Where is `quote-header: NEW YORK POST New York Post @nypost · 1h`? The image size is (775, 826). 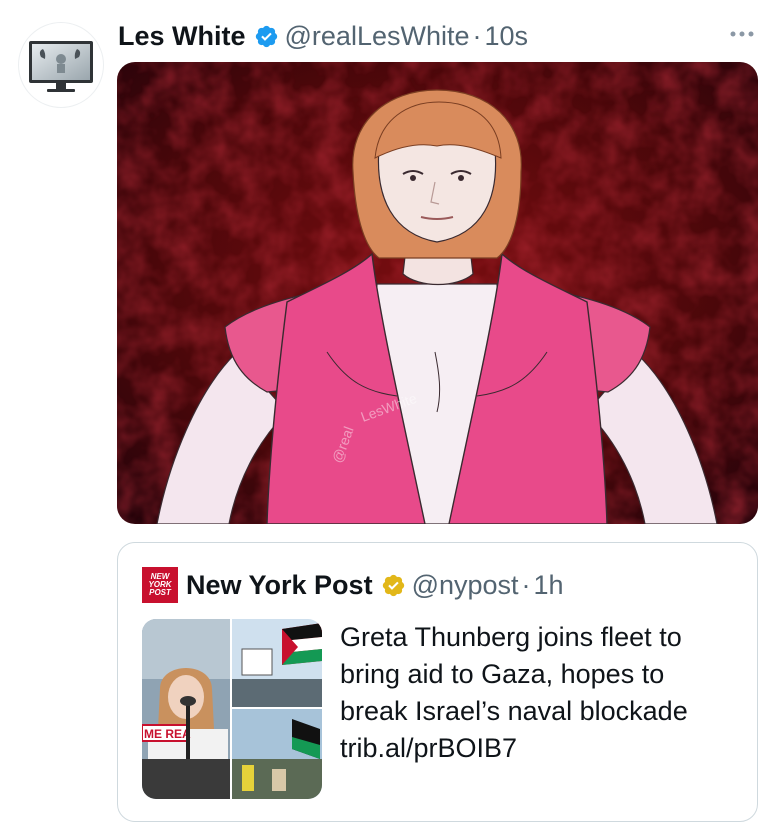 quote-header: NEW YORK POST New York Post @nypost · 1h is located at coordinates (353, 585).